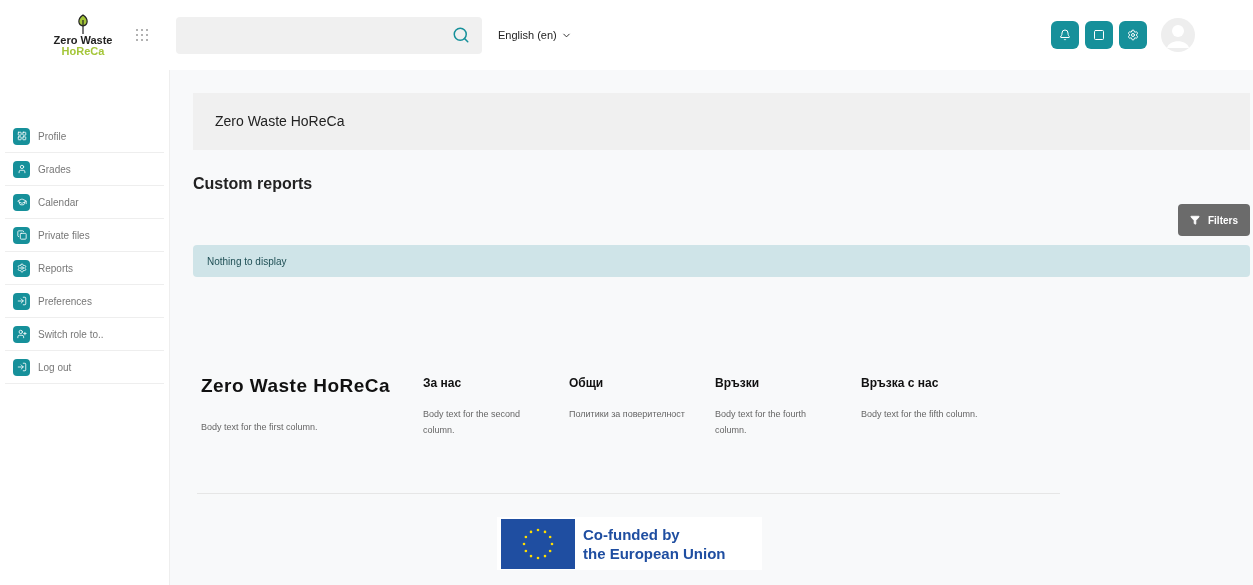  I want to click on footer-heading: Zero Waste HoReCa, so click(296, 386).